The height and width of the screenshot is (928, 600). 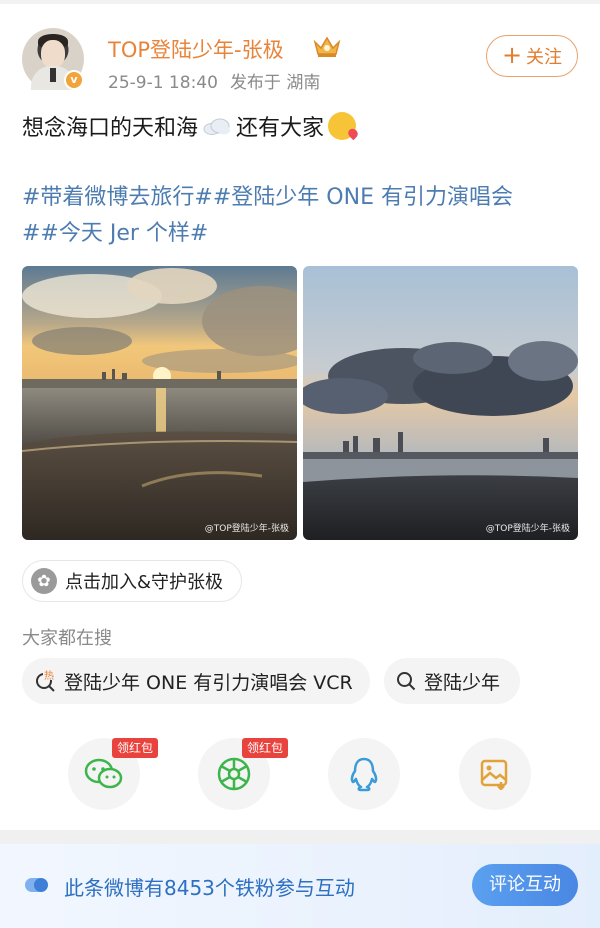 I want to click on post-text-part1: 想念海口的天和海, so click(x=110, y=128).